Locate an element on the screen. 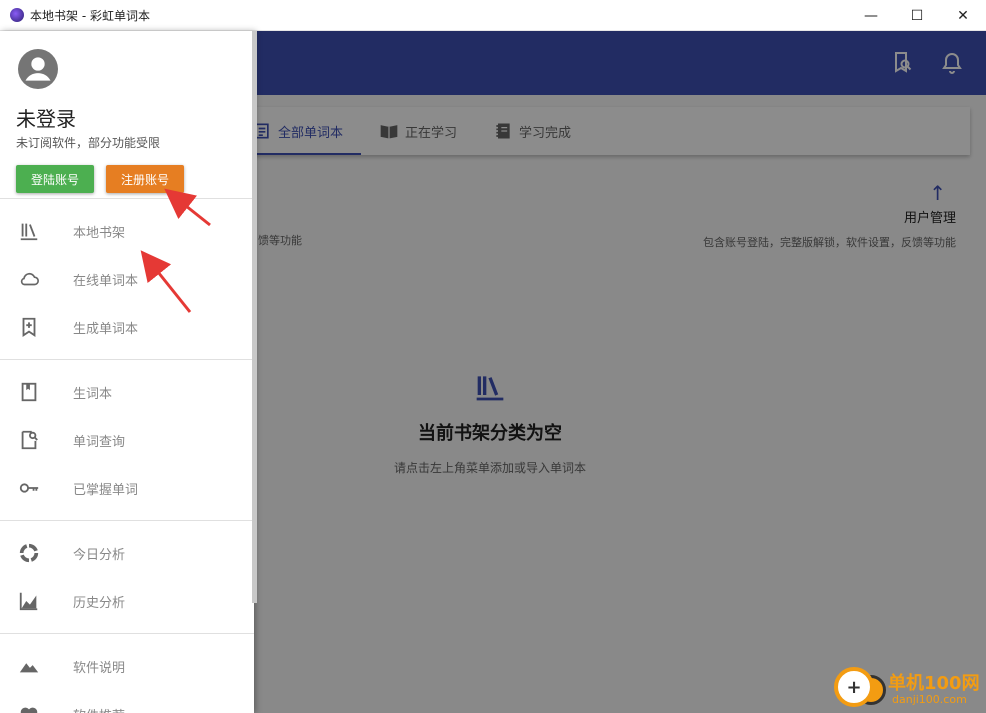 The width and height of the screenshot is (986, 713). menu-group-analysis: 今日分析 历史分析 is located at coordinates (127, 577).